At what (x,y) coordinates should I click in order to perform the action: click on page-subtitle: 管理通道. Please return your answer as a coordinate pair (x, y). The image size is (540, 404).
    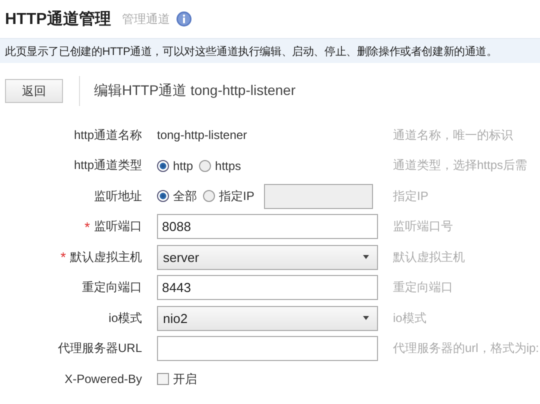
    Looking at the image, I should click on (146, 19).